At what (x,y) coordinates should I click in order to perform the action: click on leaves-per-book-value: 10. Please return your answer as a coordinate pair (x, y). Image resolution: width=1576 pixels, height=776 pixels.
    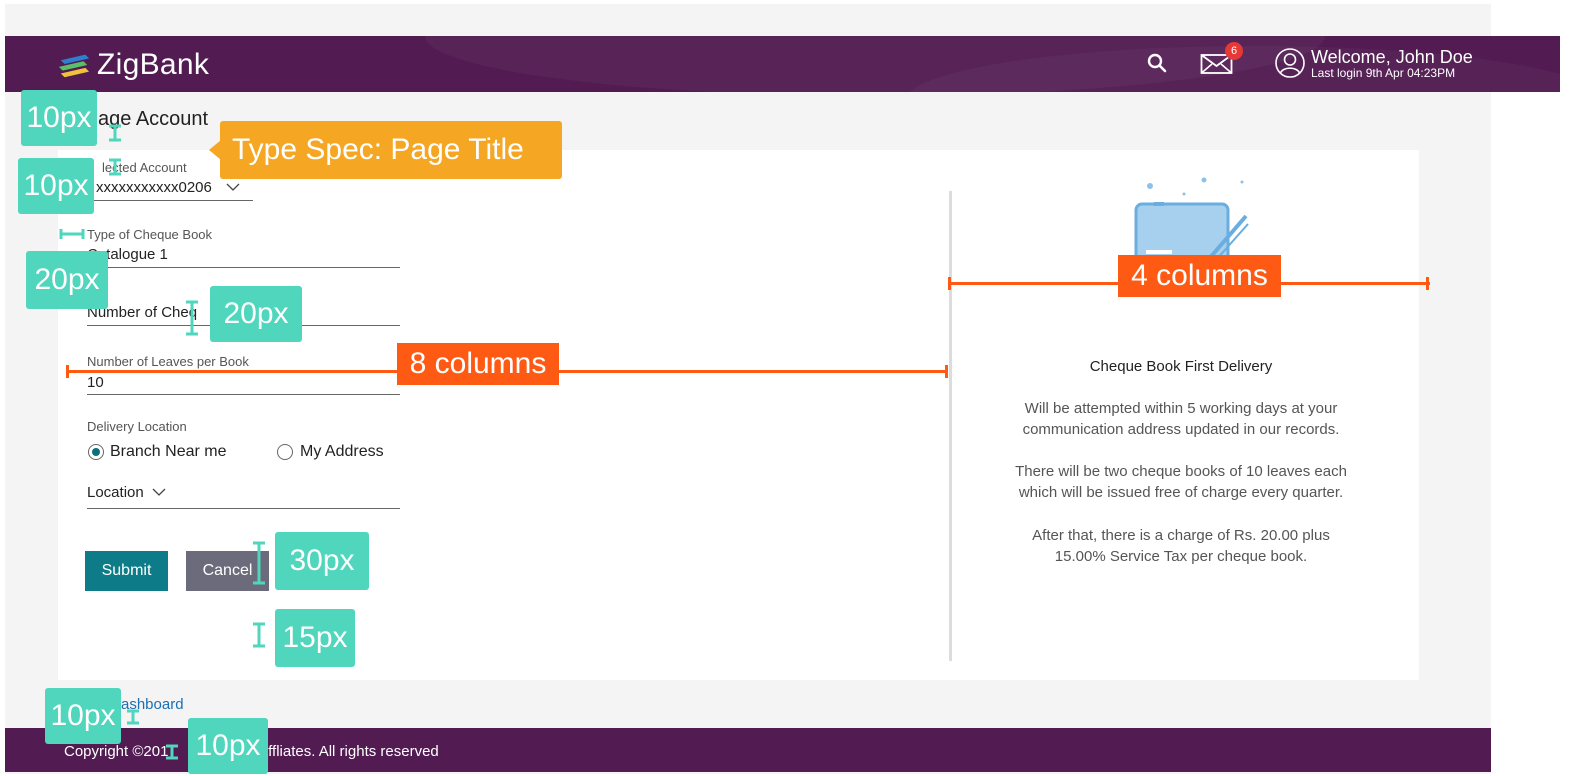
    Looking at the image, I should click on (95, 382).